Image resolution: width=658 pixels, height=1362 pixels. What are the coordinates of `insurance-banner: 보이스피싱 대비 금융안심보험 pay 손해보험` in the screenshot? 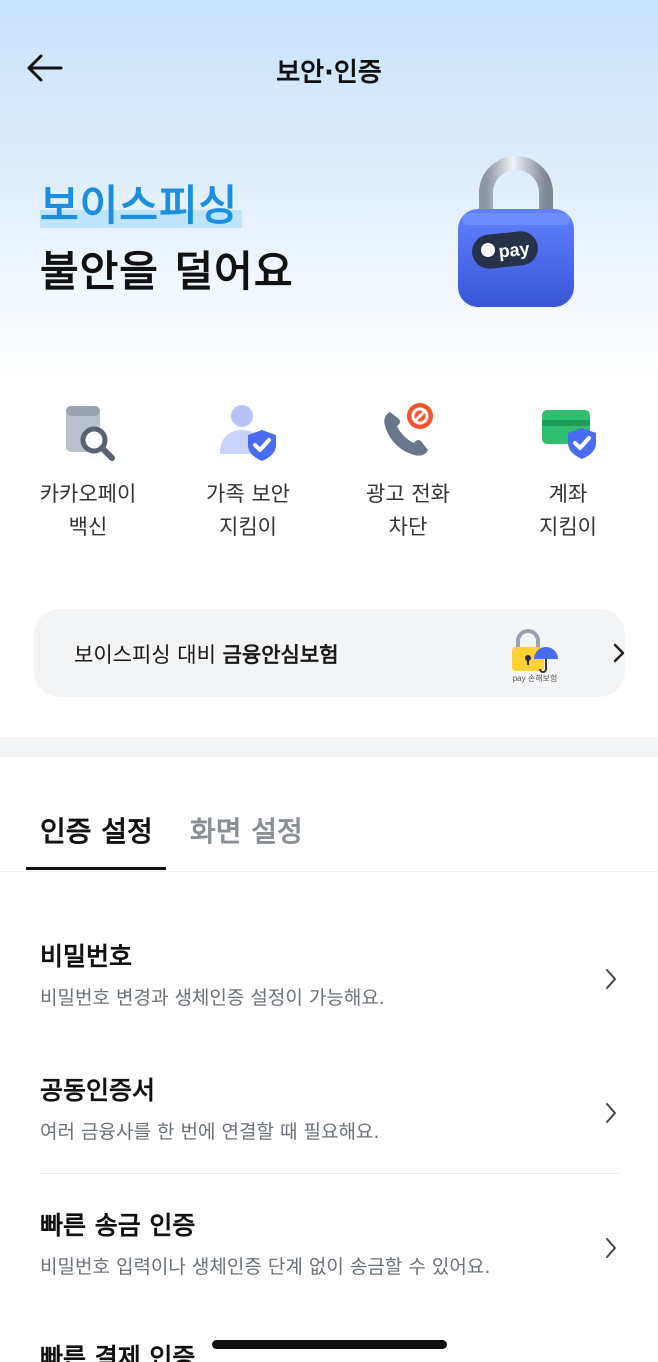 It's located at (329, 653).